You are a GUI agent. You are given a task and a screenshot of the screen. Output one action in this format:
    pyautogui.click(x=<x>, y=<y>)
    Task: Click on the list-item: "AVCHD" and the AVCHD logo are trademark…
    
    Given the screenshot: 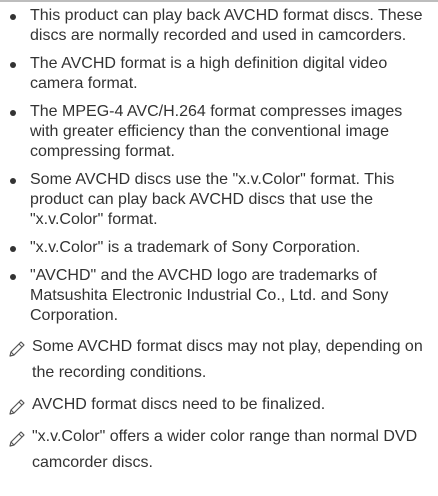 What is the action you would take?
    pyautogui.click(x=219, y=296)
    